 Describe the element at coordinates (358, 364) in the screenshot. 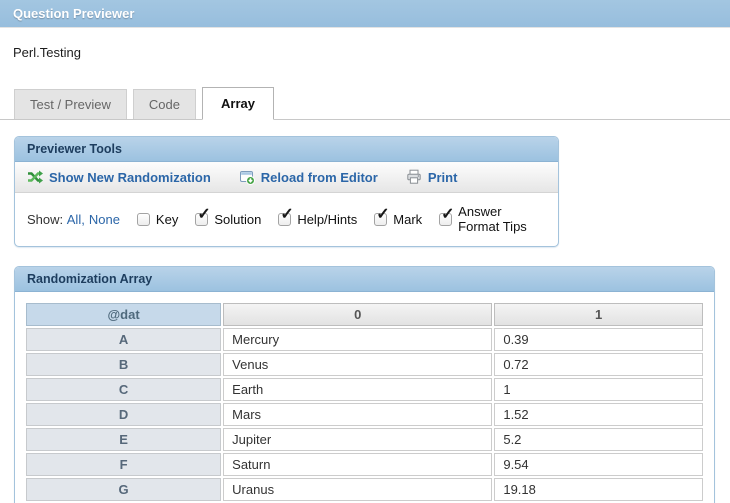

I see `row-value-0-cell: Venus` at that location.